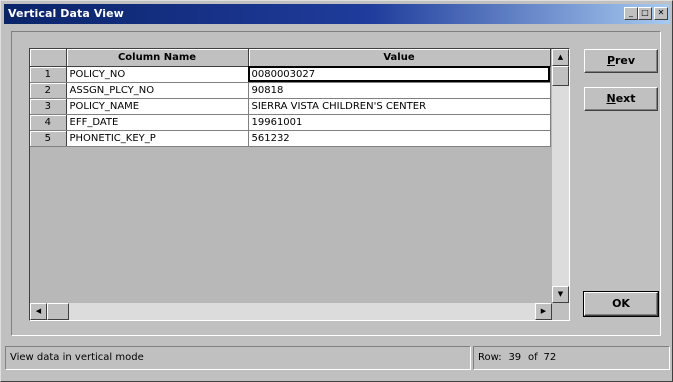 This screenshot has width=673, height=382. What do you see at coordinates (157, 138) in the screenshot?
I see `column-name-cell: PHONETIC_KEY_P` at bounding box center [157, 138].